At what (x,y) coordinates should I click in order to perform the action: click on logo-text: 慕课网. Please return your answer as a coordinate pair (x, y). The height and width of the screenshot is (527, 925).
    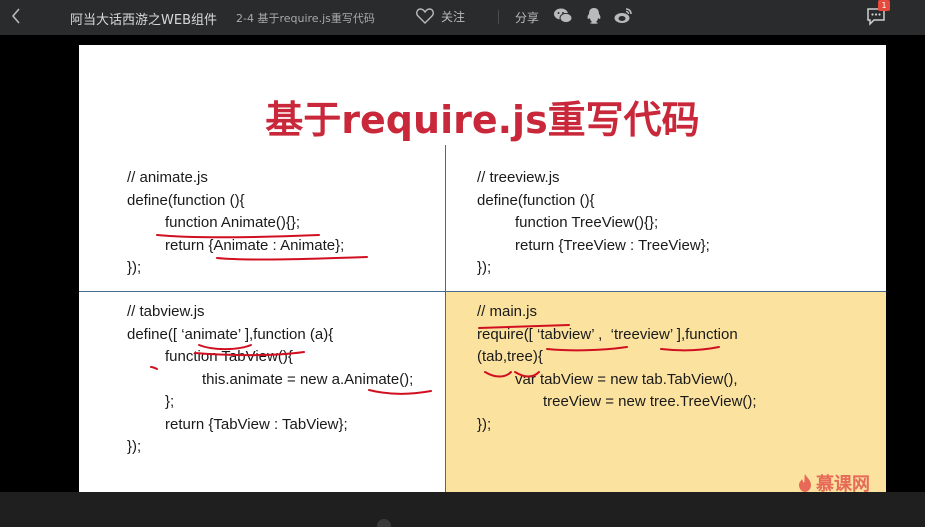
    Looking at the image, I should click on (843, 483).